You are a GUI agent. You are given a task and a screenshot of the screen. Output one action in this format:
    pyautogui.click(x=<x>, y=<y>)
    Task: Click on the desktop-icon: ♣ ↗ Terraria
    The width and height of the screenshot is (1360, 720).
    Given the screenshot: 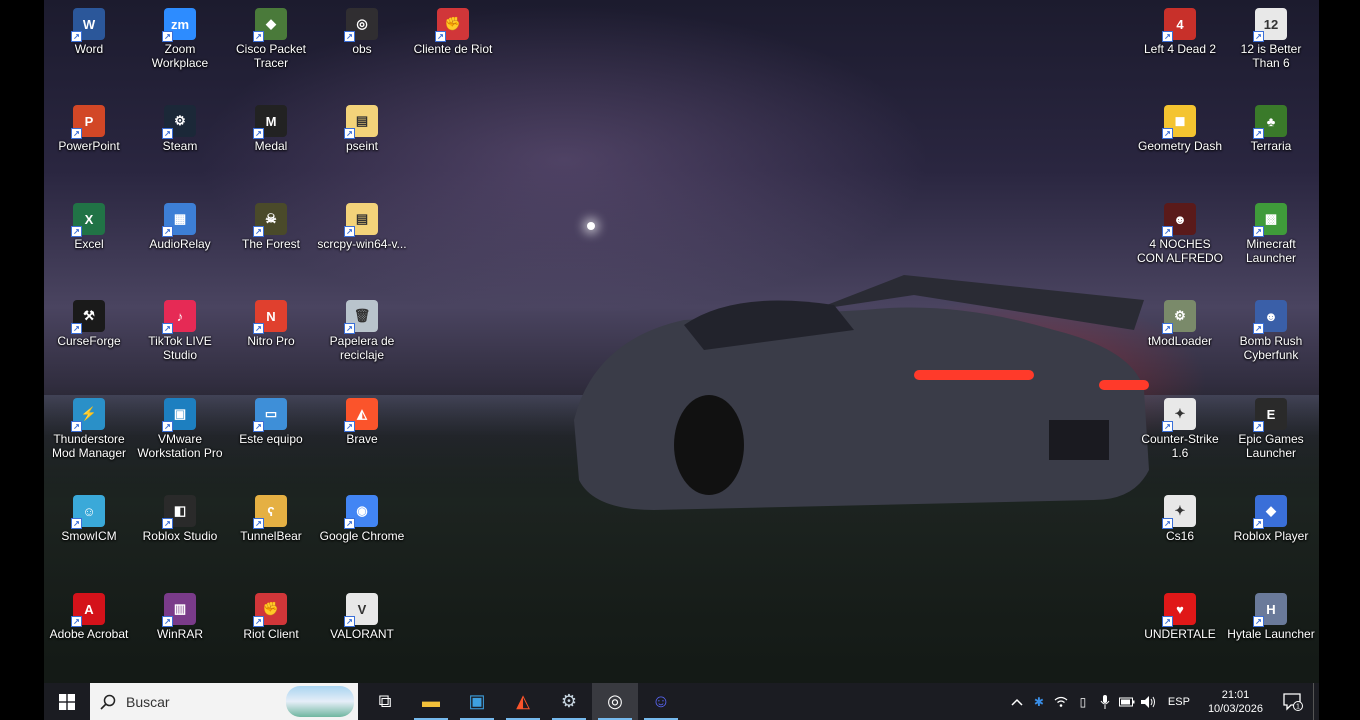 What is the action you would take?
    pyautogui.click(x=1271, y=126)
    